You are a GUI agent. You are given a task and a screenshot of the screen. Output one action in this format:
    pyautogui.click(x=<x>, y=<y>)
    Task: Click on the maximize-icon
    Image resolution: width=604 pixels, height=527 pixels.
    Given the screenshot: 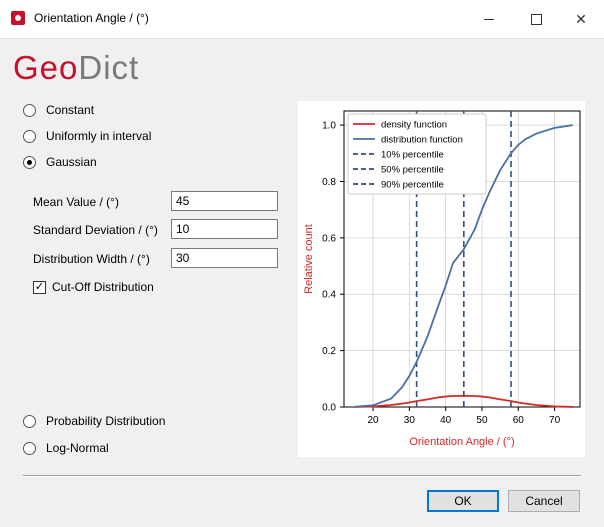 What is the action you would take?
    pyautogui.click(x=536, y=19)
    